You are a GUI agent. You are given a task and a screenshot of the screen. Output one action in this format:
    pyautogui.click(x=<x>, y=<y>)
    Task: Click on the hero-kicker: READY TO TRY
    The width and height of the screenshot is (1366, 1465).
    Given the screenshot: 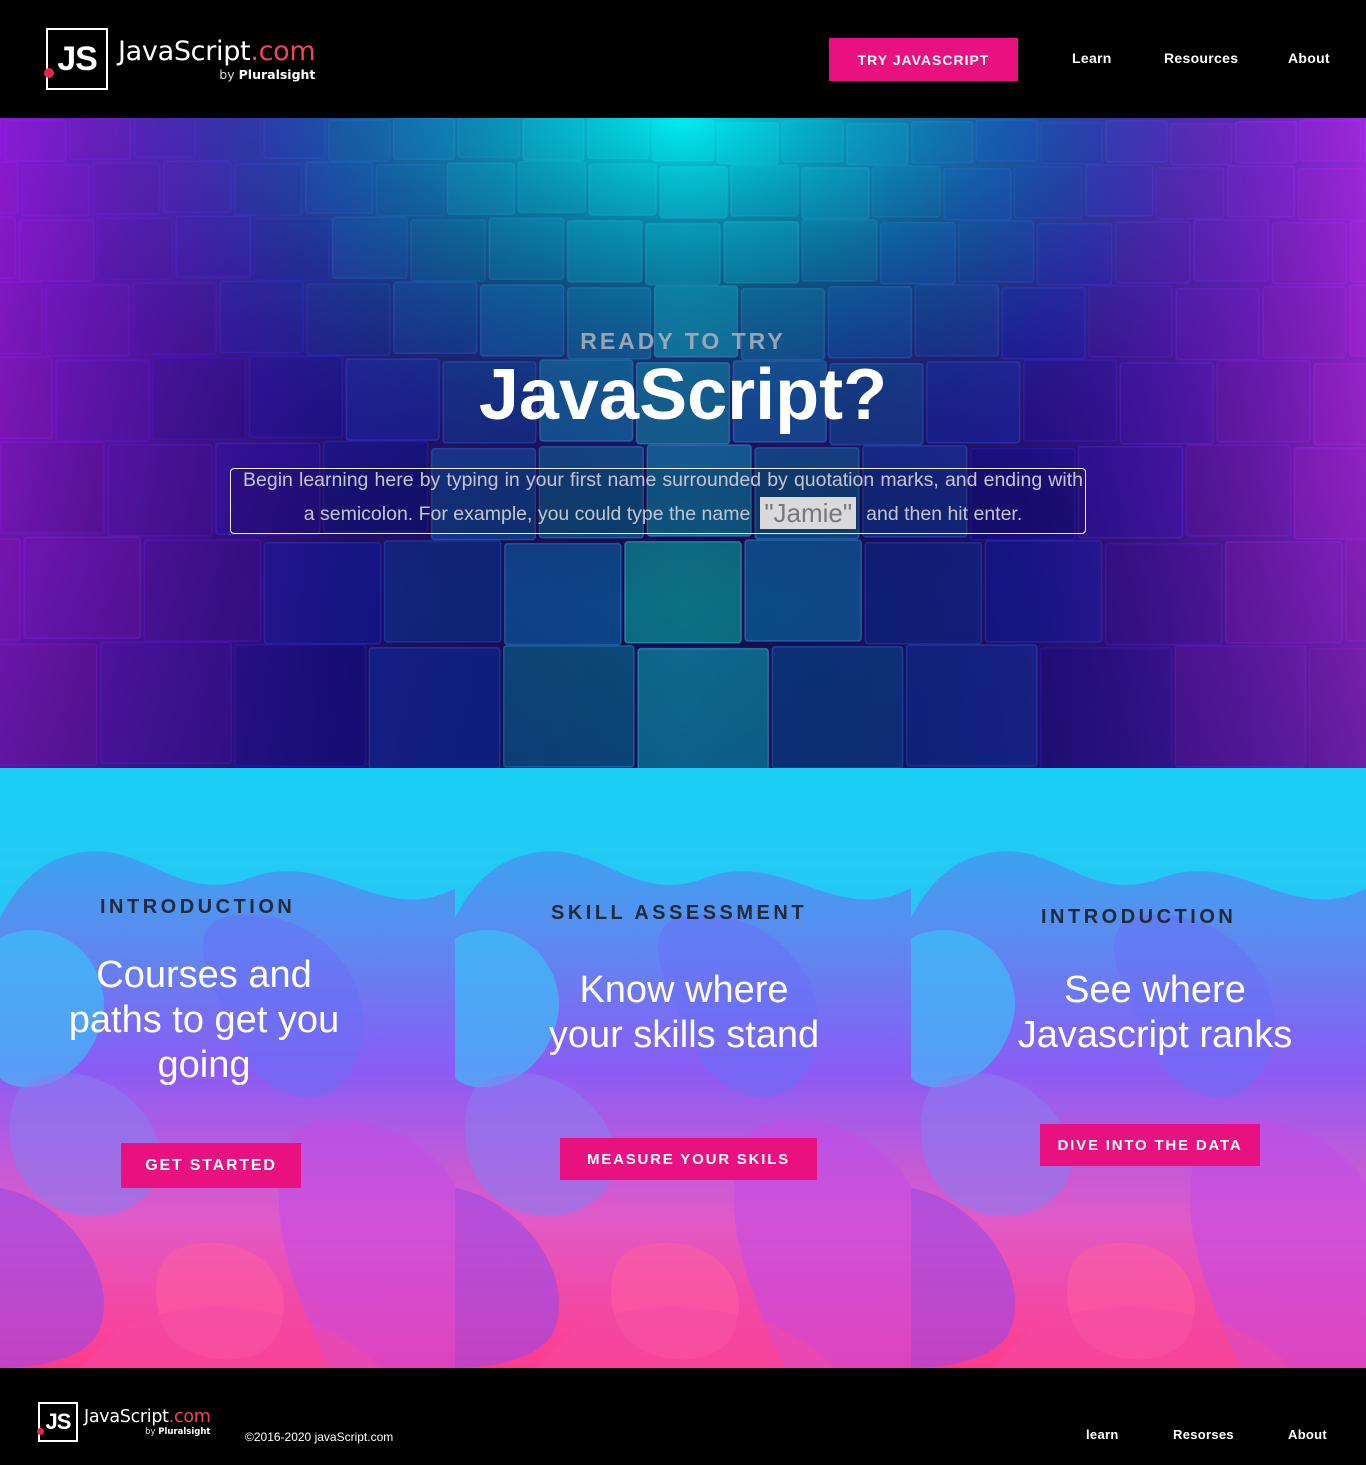 What is the action you would take?
    pyautogui.click(x=683, y=341)
    